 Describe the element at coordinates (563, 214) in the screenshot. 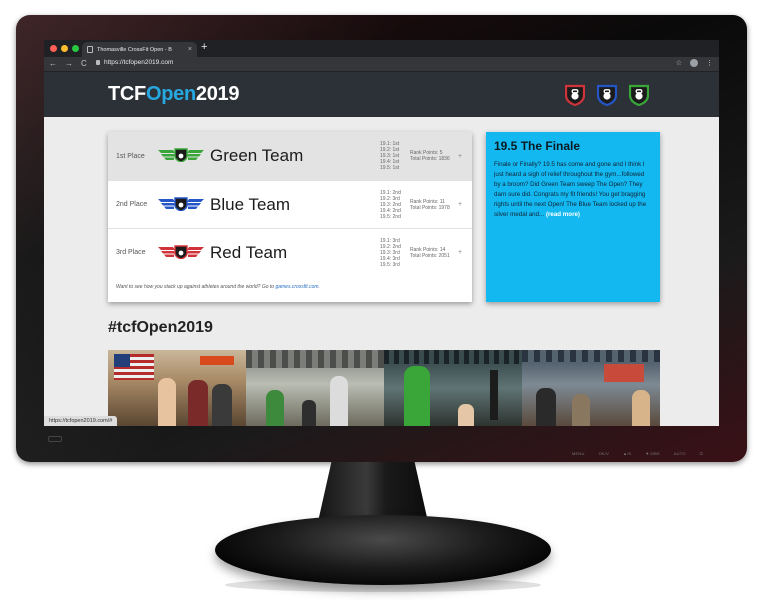

I see `read-more-link: (read more)` at that location.